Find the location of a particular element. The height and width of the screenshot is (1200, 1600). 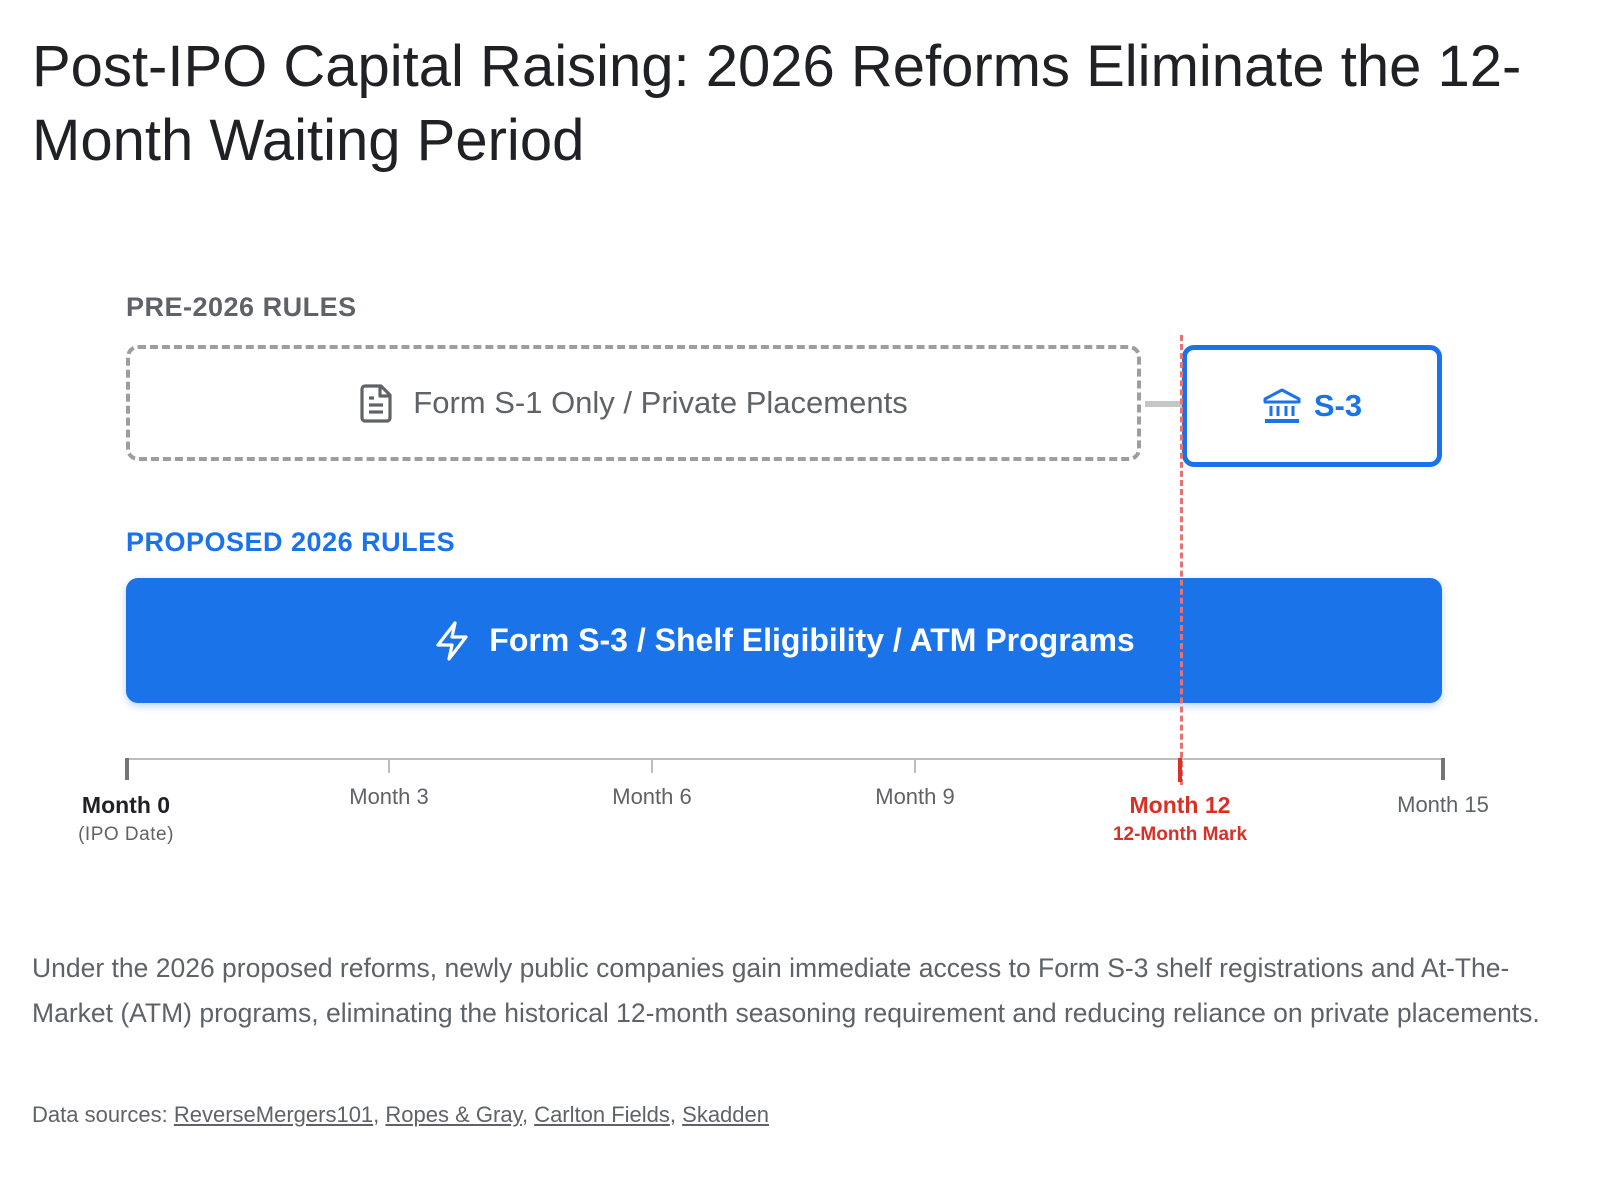

source-link-skadden: Skadden is located at coordinates (725, 1114).